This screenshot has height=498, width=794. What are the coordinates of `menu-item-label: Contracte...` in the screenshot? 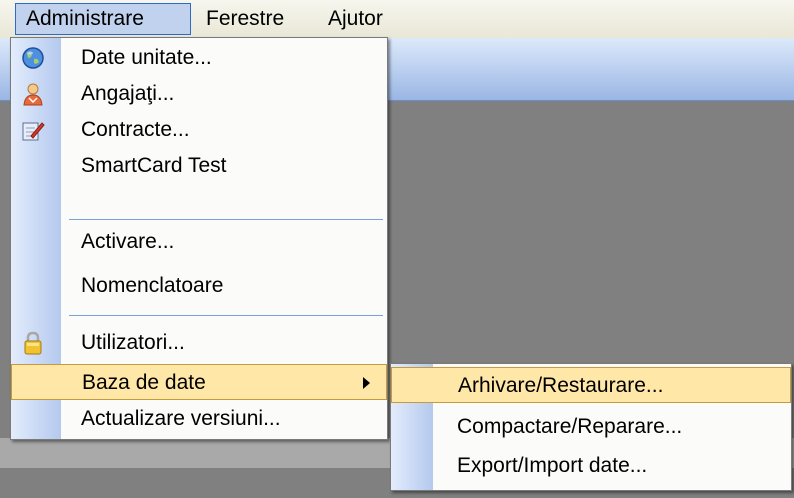 It's located at (135, 129).